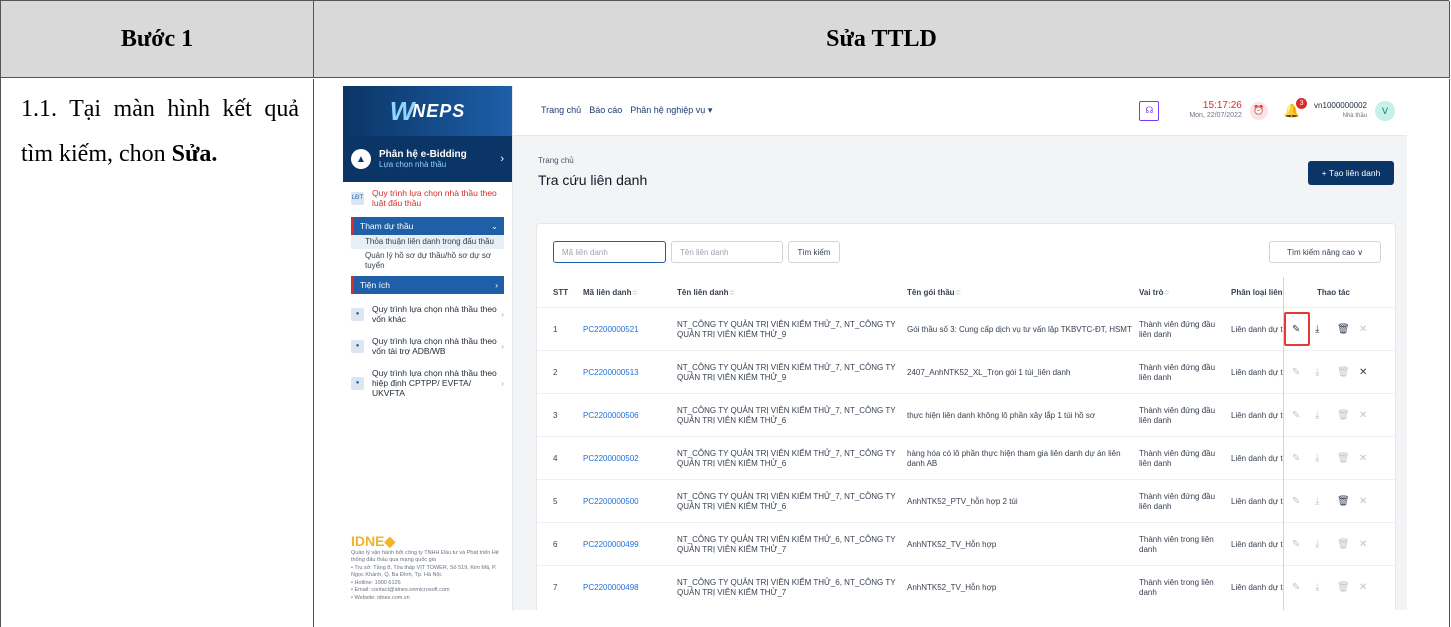  I want to click on sidebar-group-utilities: Tiện ích ›, so click(427, 285).